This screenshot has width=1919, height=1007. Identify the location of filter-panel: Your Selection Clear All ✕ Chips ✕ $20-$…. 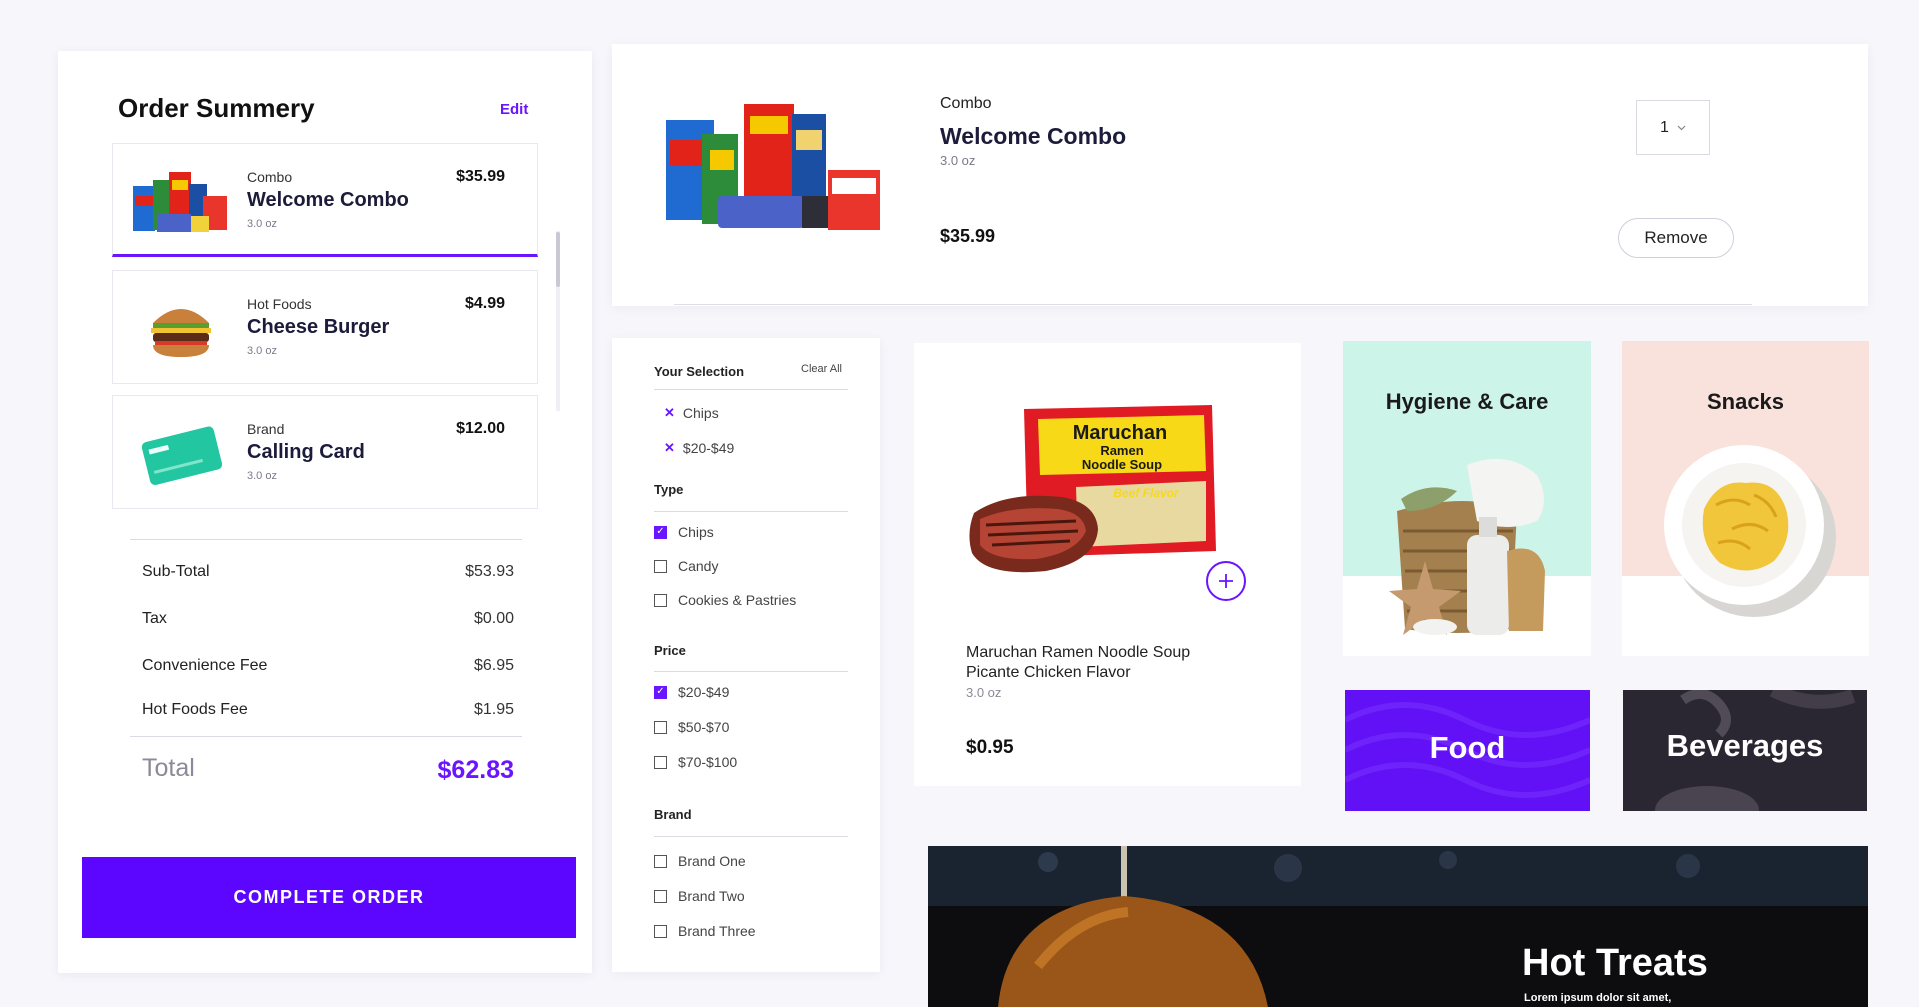
(746, 655).